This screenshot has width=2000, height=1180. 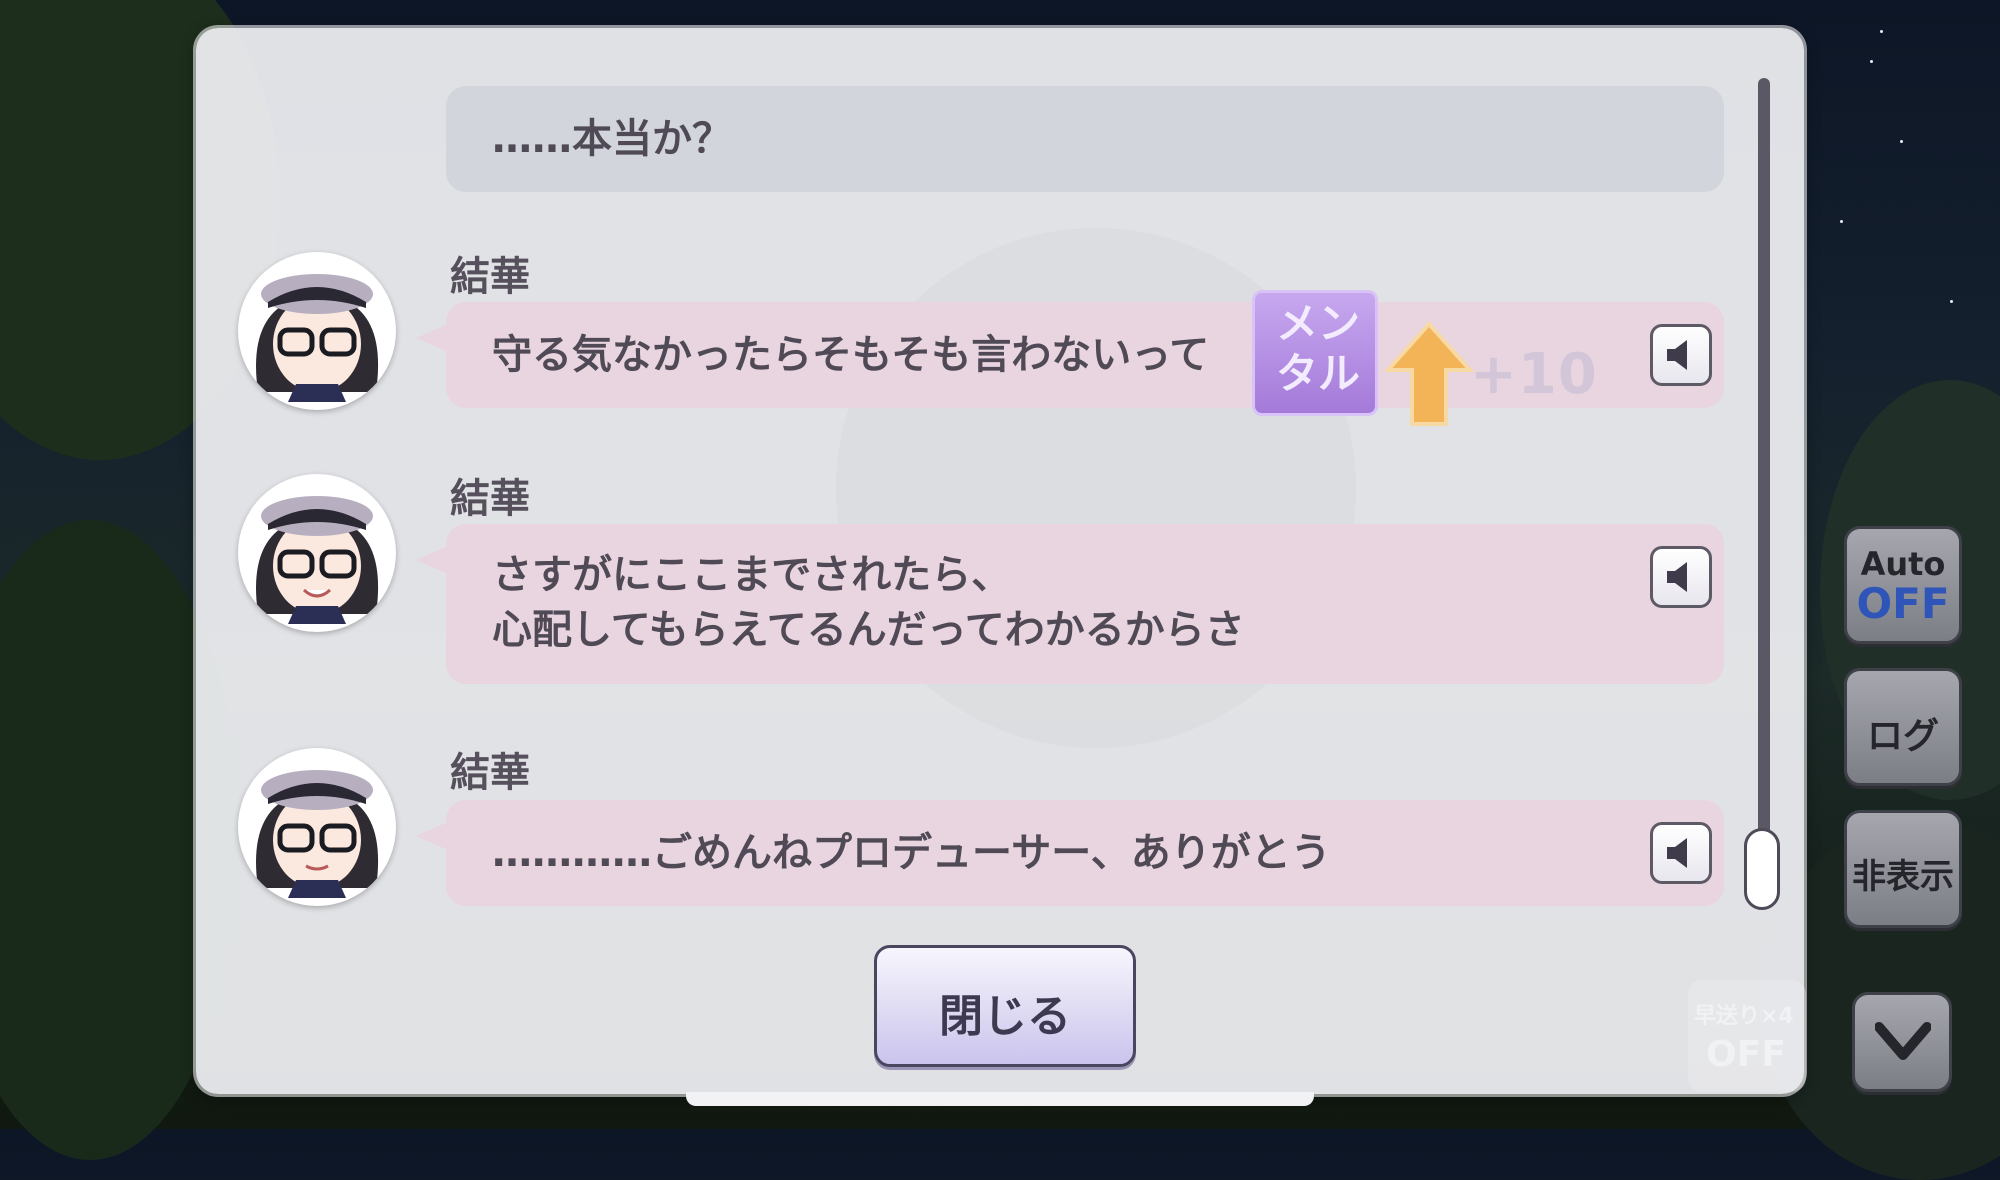 What do you see at coordinates (1000, 1099) in the screenshot?
I see `panel-bottom-edge` at bounding box center [1000, 1099].